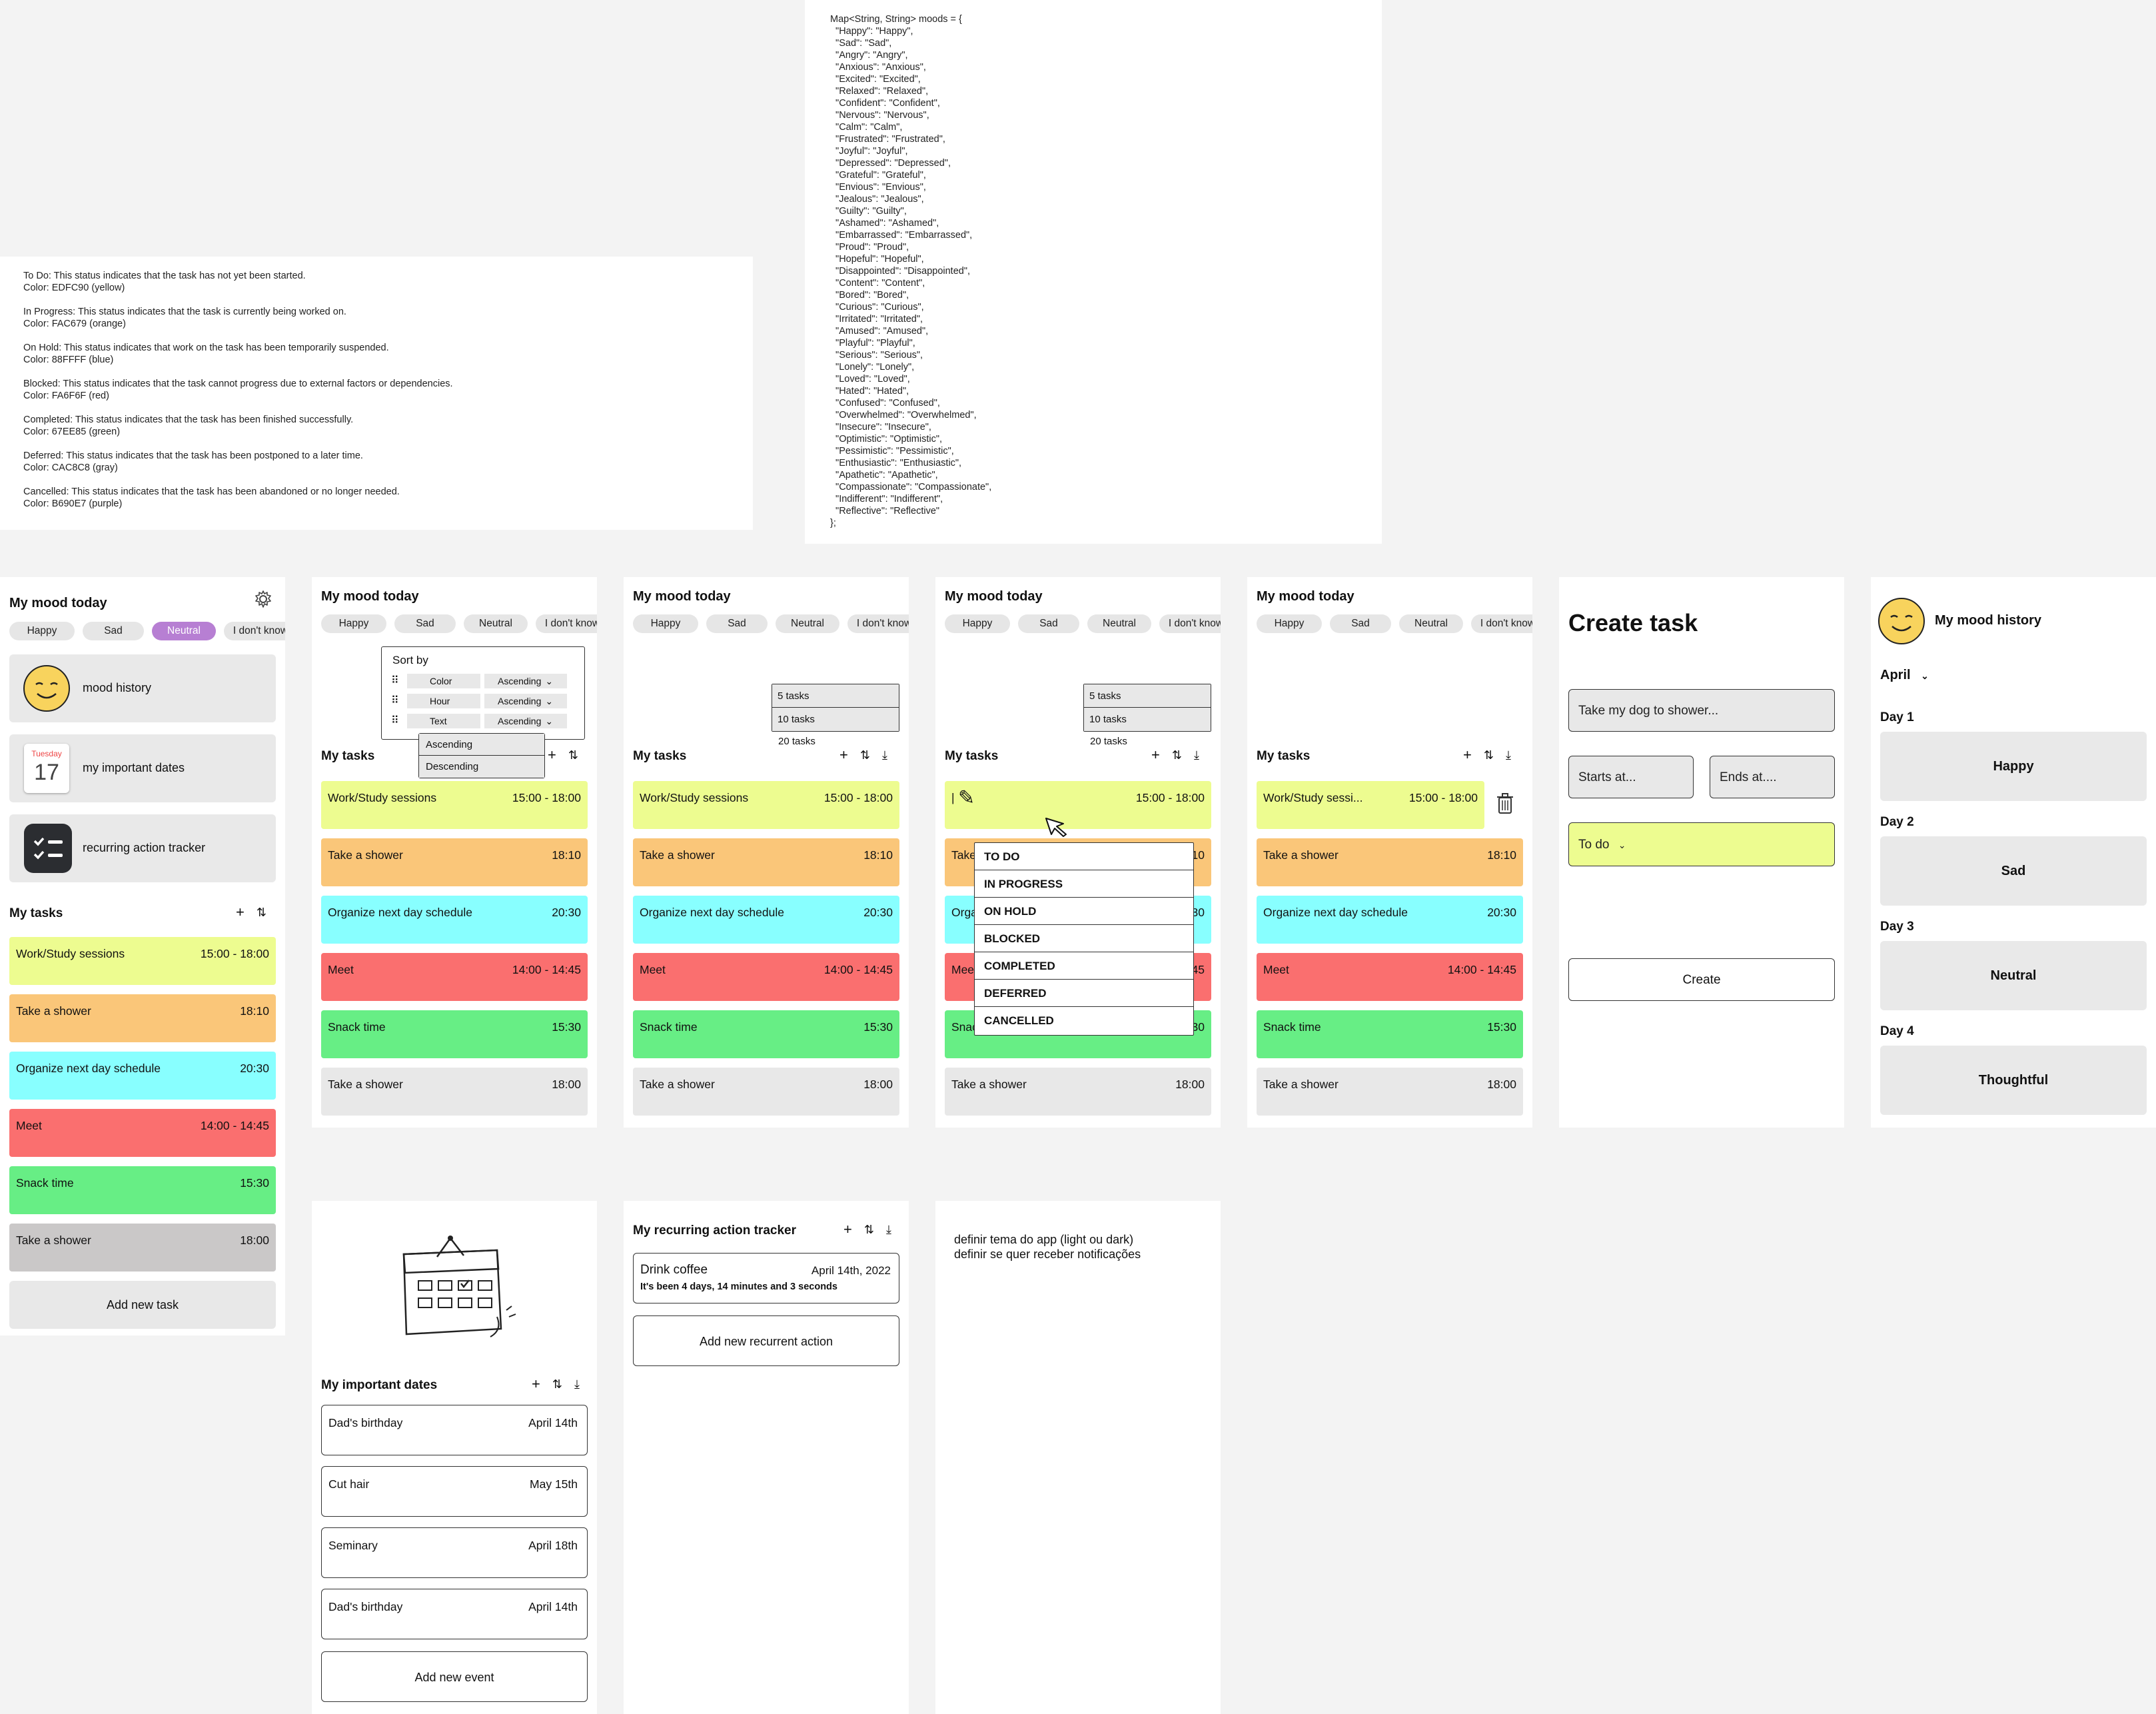  I want to click on date-item: Seminary April 18th, so click(455, 1553).